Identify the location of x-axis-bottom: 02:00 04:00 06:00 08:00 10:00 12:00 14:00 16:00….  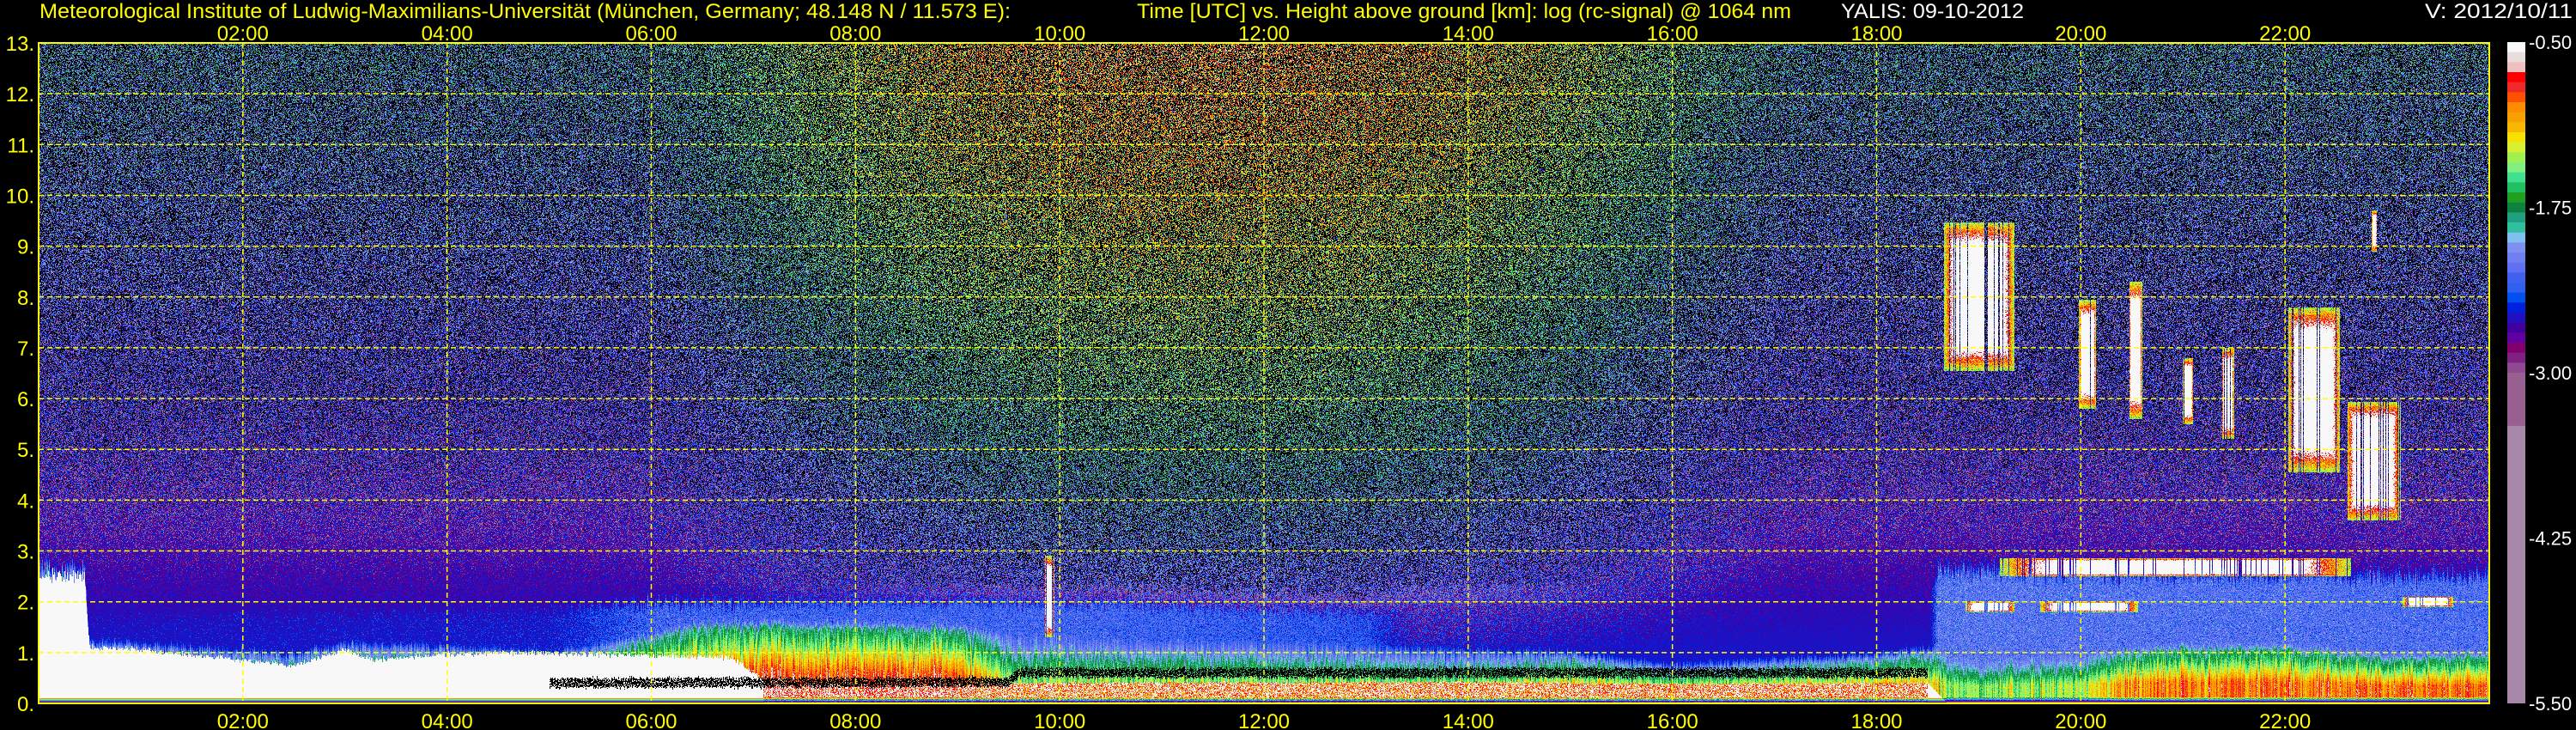
(1264, 720).